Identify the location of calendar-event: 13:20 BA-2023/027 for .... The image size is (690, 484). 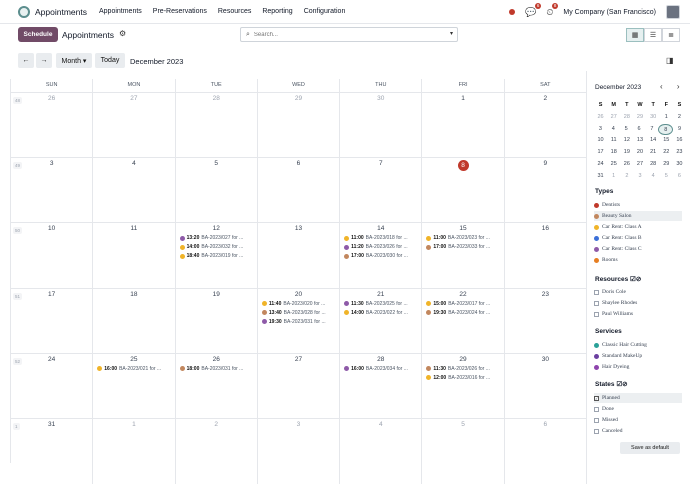
(217, 238).